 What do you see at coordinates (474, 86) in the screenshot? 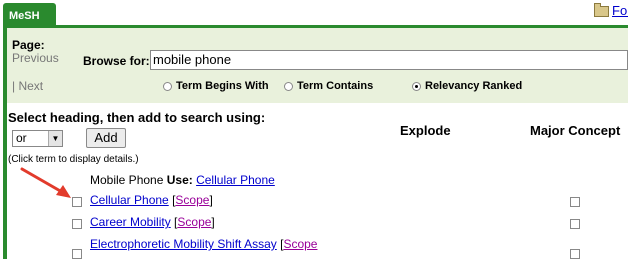
I see `radio-label: Relevancy Ranked` at bounding box center [474, 86].